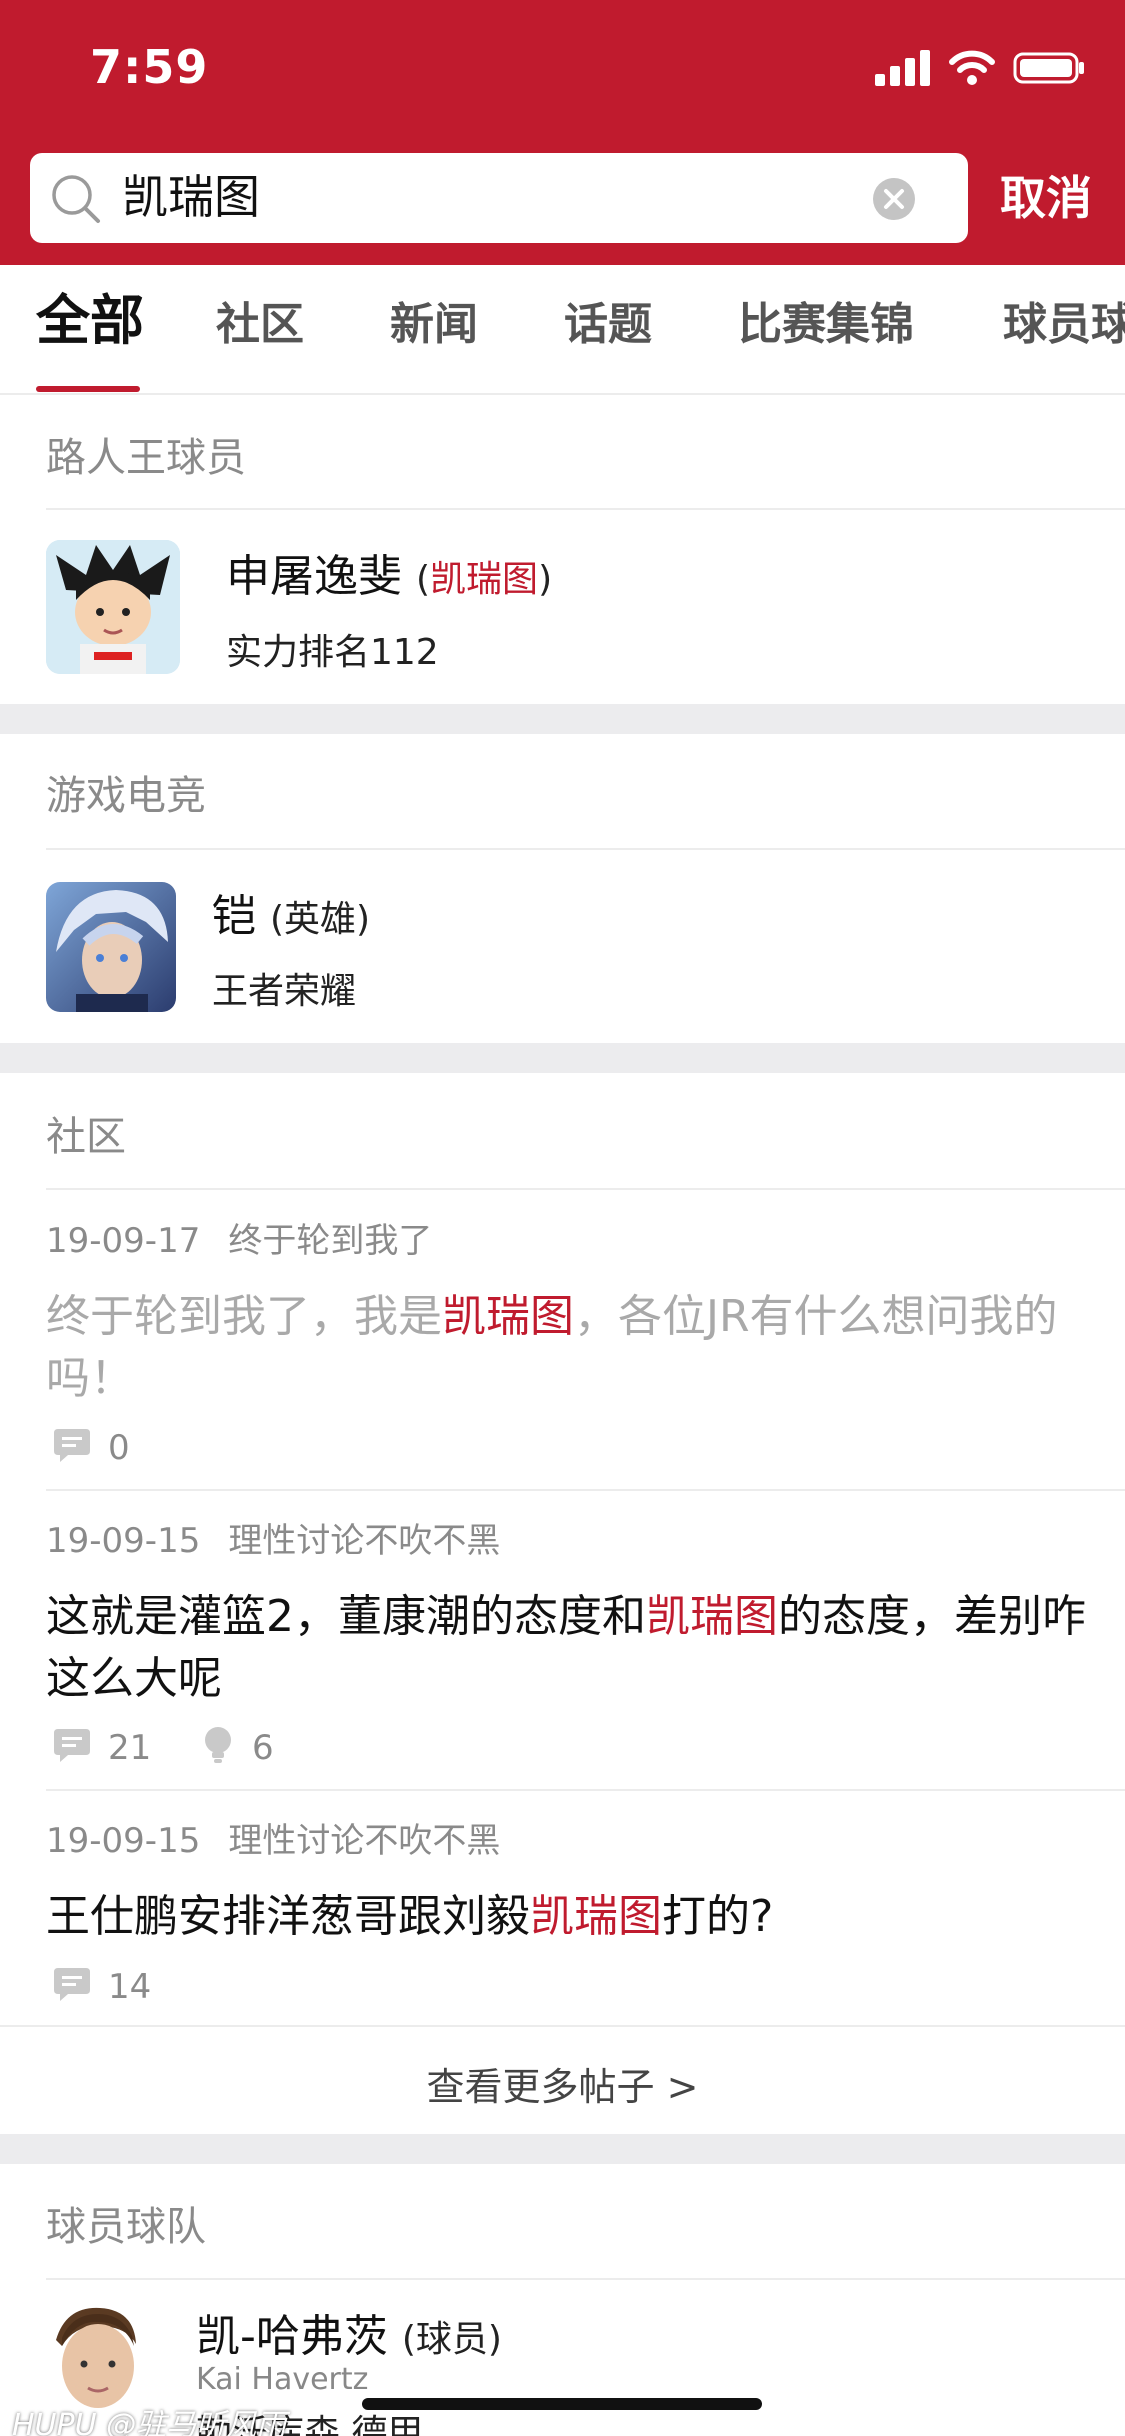  Describe the element at coordinates (562, 2404) in the screenshot. I see `home-indicator` at that location.